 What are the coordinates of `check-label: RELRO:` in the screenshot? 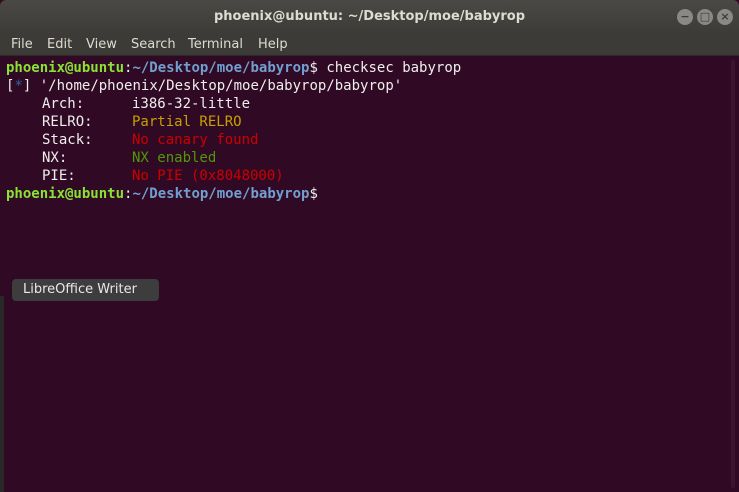 It's located at (67, 122).